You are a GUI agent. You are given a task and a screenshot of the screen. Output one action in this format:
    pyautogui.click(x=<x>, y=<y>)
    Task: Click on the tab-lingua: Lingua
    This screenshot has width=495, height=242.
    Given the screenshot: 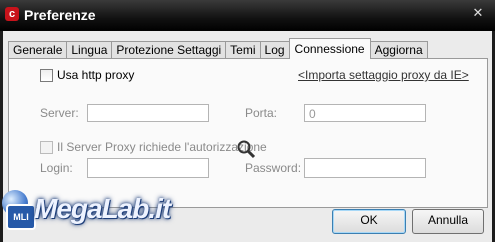 What is the action you would take?
    pyautogui.click(x=89, y=50)
    